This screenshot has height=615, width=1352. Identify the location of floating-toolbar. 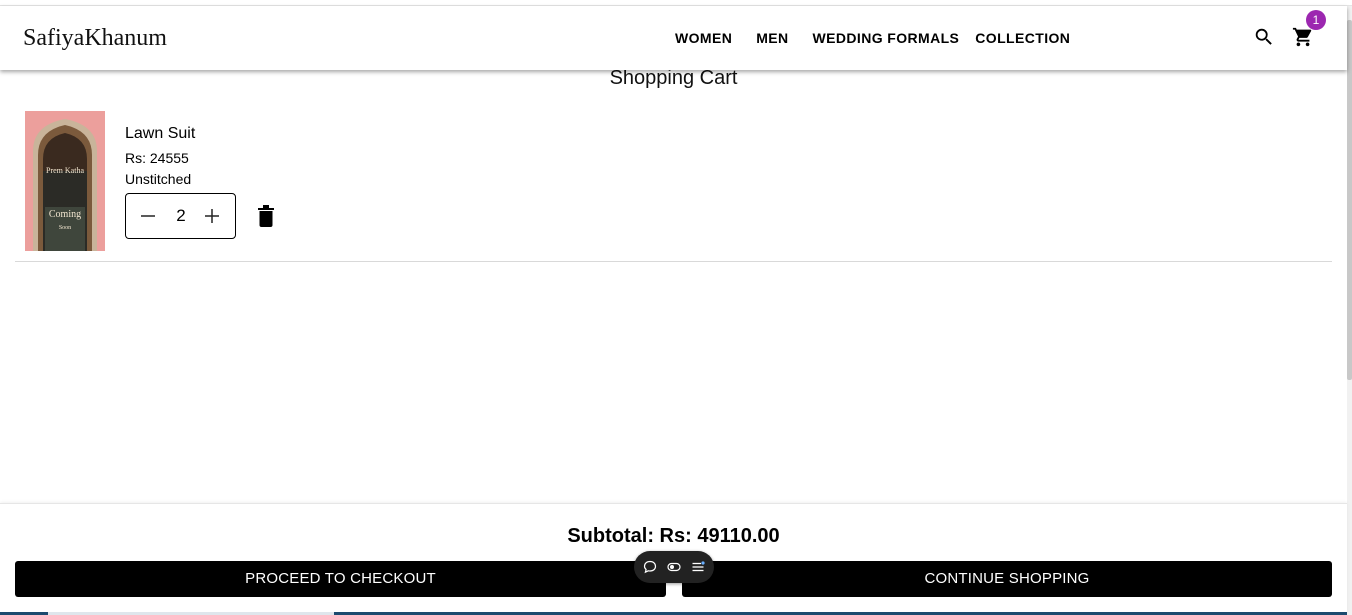
(674, 567).